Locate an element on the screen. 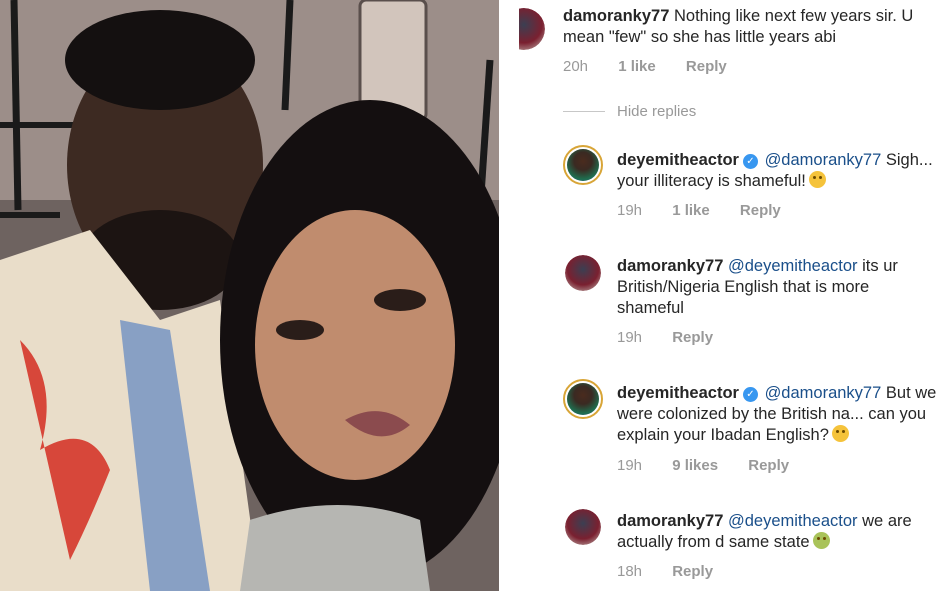 The width and height of the screenshot is (948, 591). reply-meta: 19h 1 like Reply is located at coordinates (712, 210).